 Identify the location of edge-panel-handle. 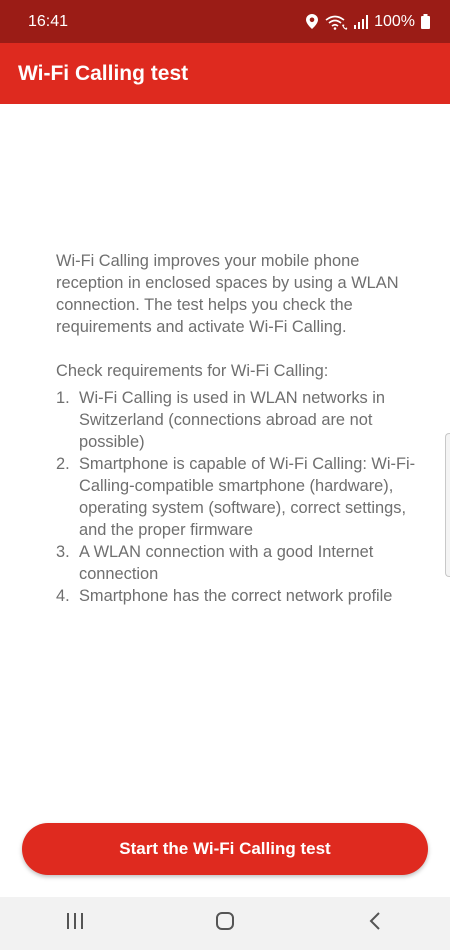
(447, 505).